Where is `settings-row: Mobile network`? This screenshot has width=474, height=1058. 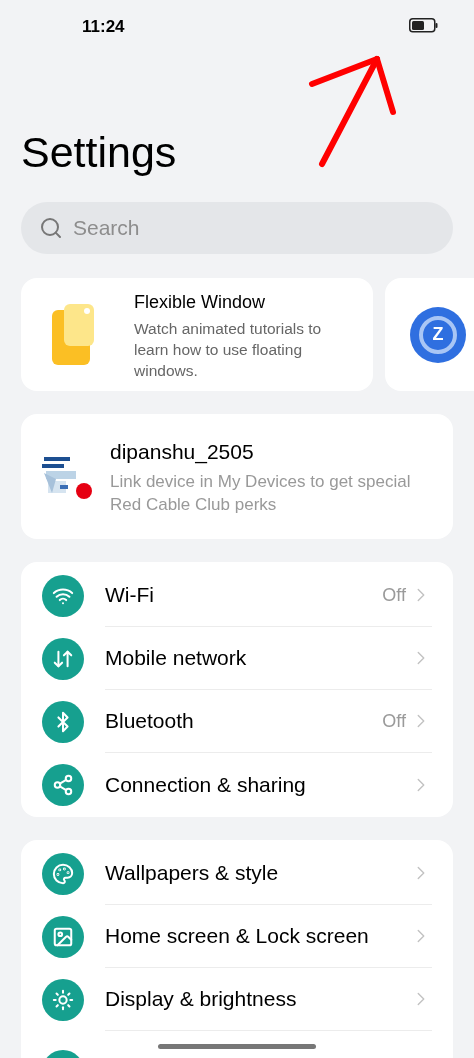 settings-row: Mobile network is located at coordinates (237, 658).